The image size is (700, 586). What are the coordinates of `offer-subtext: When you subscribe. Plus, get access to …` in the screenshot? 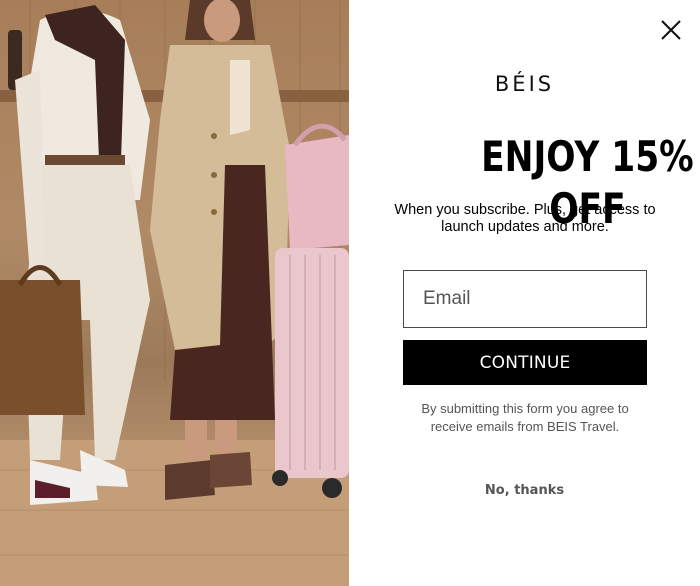 It's located at (525, 218).